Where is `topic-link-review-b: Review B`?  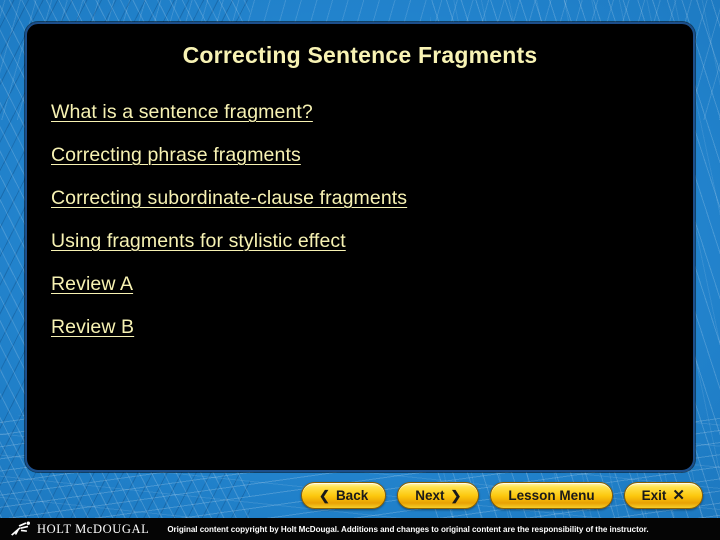 topic-link-review-b: Review B is located at coordinates (92, 327).